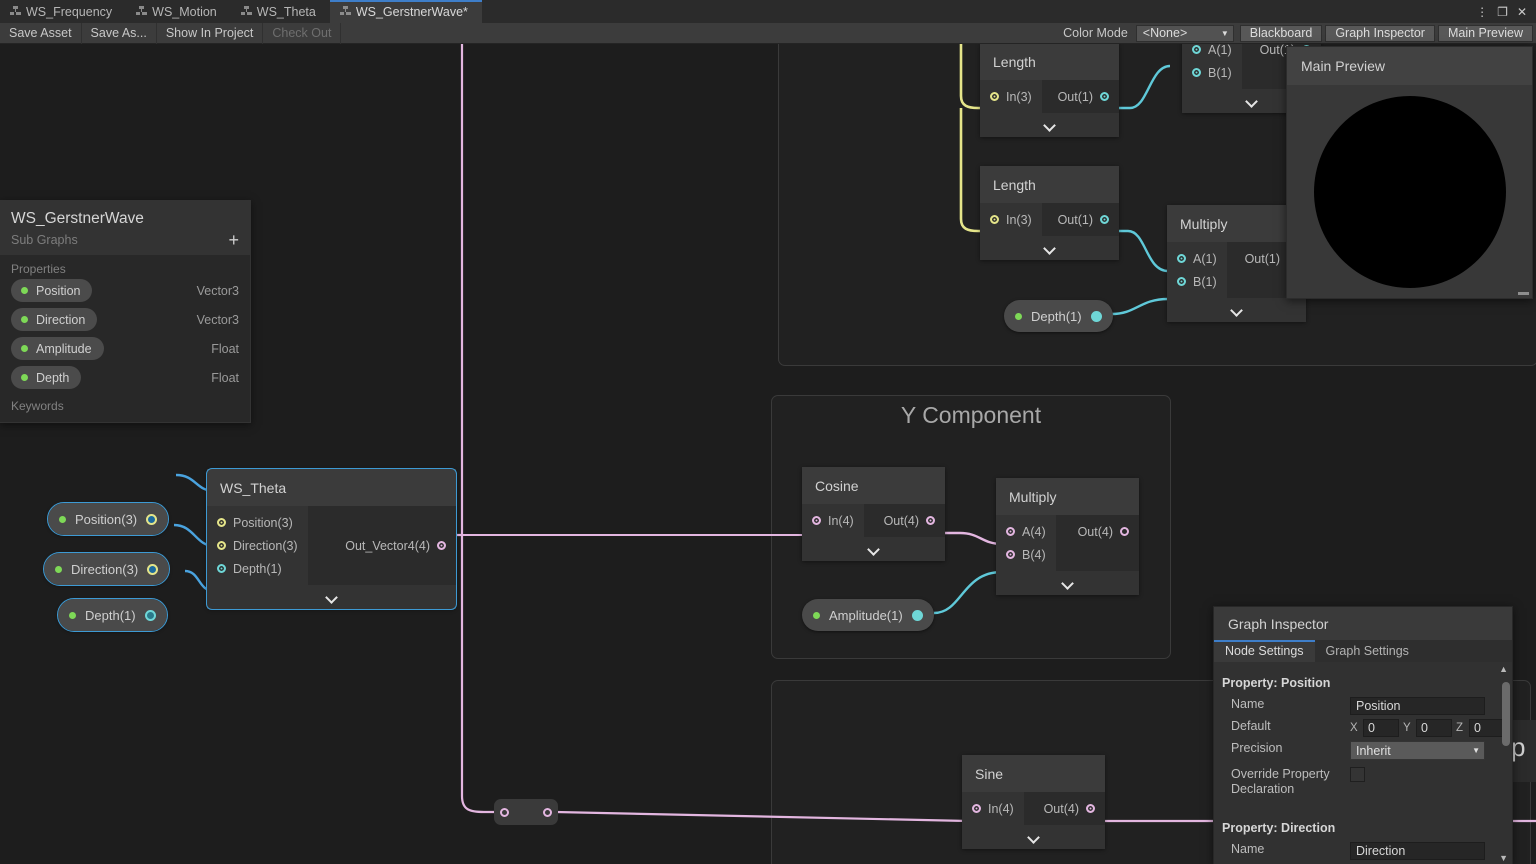 The height and width of the screenshot is (864, 1536). I want to click on tab-label: WS_Frequency, so click(69, 11).